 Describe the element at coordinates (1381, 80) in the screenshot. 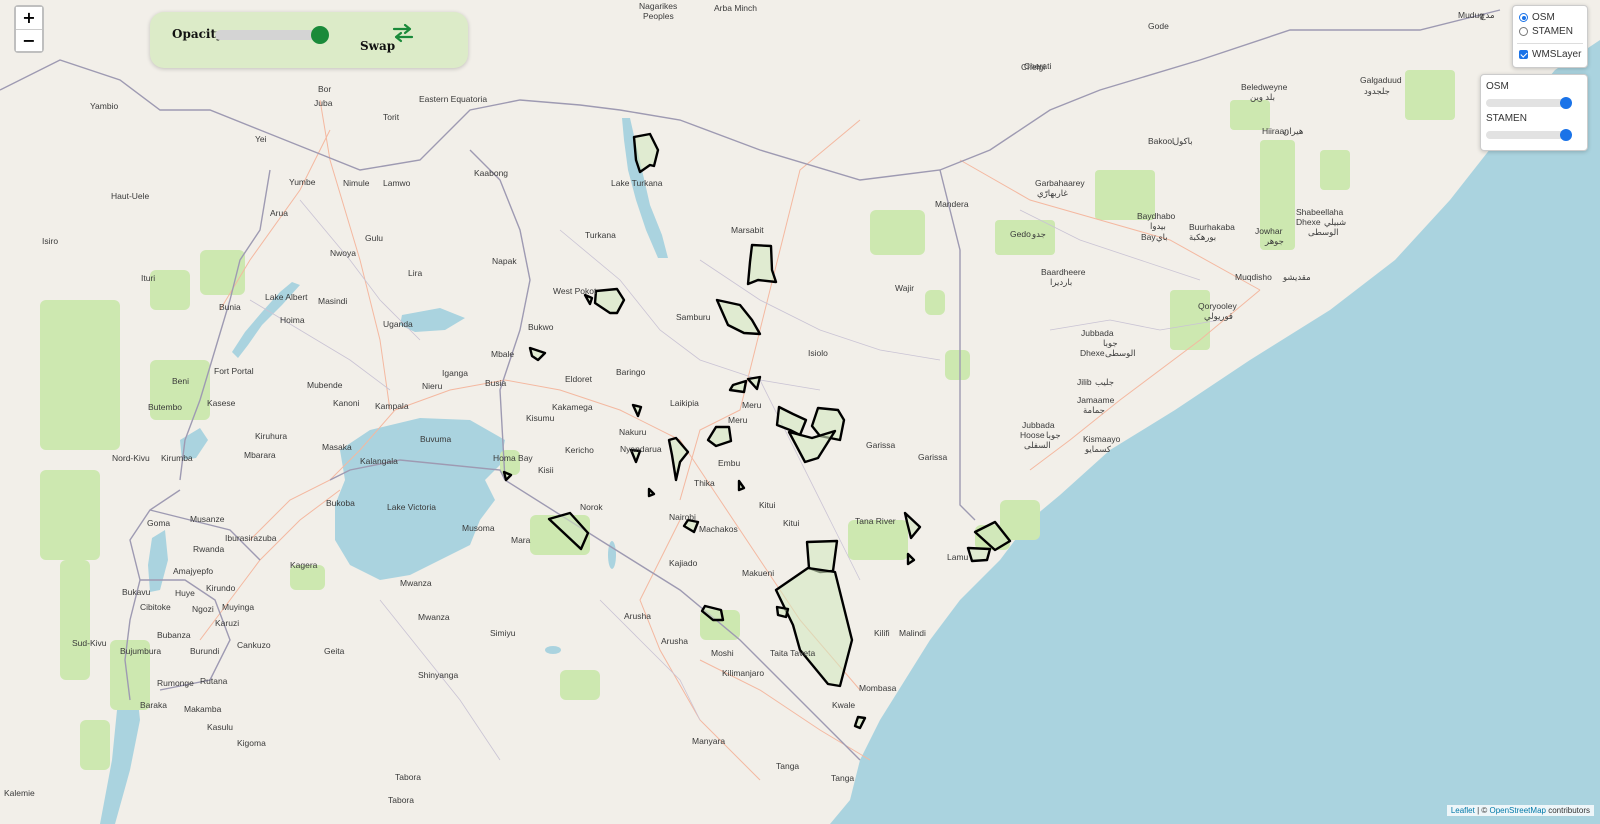

I see `map-label: Galgaduud` at that location.